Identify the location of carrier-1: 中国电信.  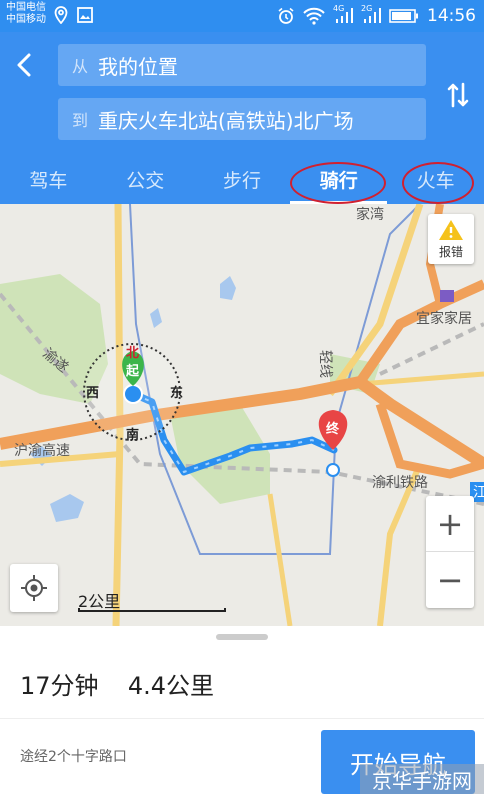
(26, 7).